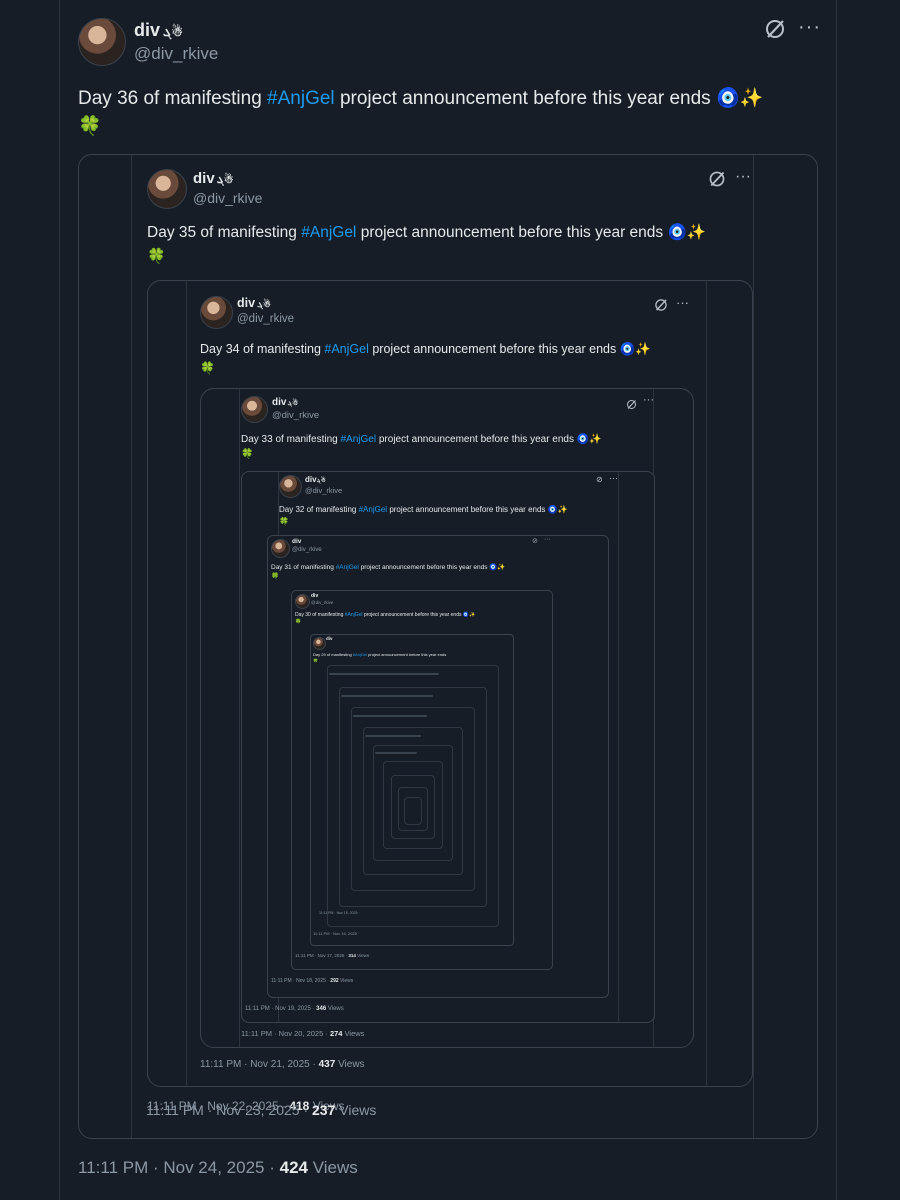  Describe the element at coordinates (727, 98) in the screenshot. I see `nazar-emoji: 🧿` at that location.